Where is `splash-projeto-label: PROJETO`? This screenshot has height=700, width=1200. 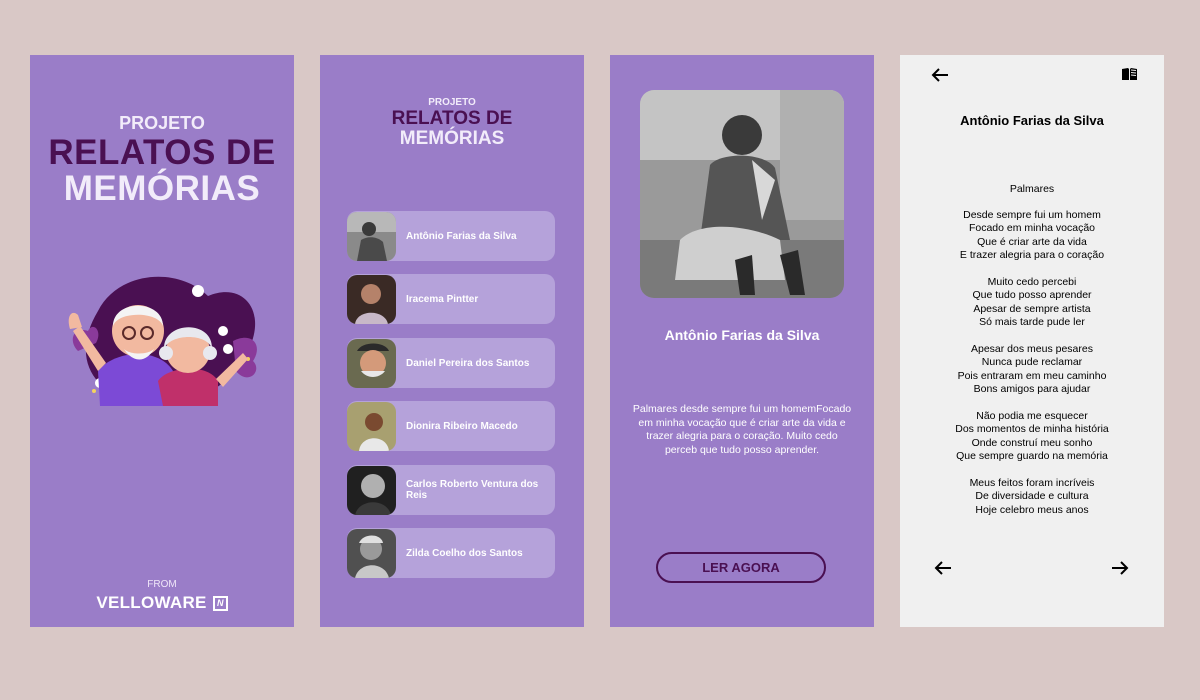 splash-projeto-label: PROJETO is located at coordinates (162, 123).